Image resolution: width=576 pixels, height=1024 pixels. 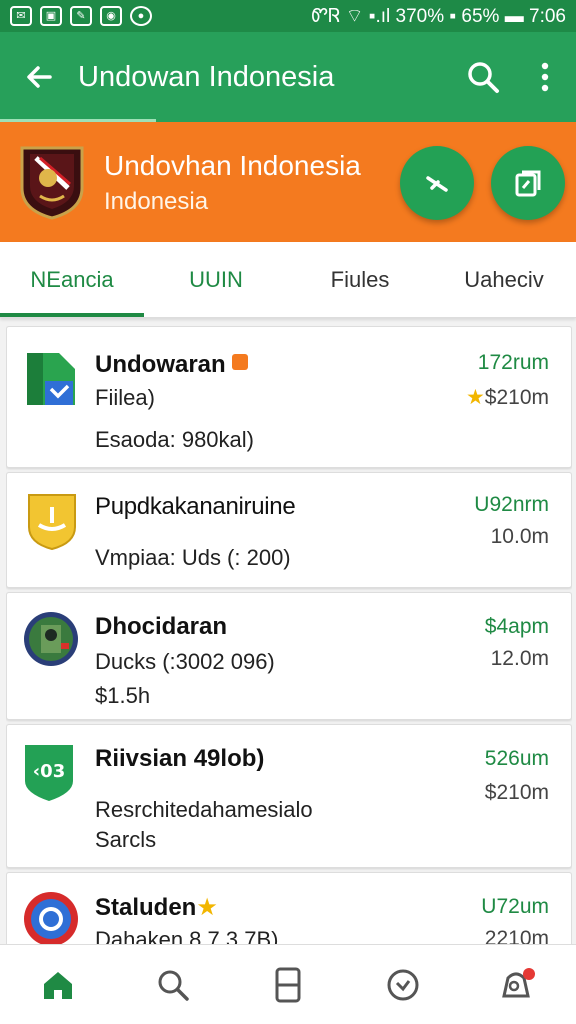 What do you see at coordinates (21, 16) in the screenshot?
I see `mail-icon: ✉` at bounding box center [21, 16].